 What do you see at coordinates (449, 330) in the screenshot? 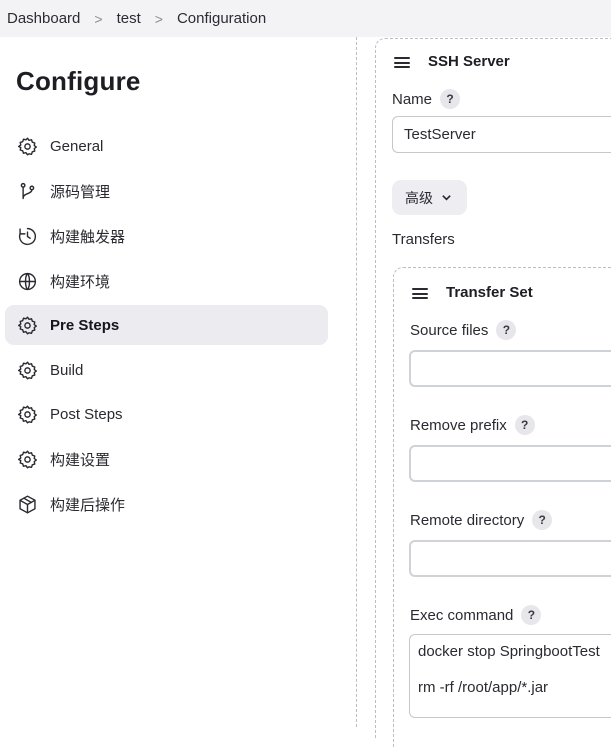
I see `source-files-label-text: Source files` at bounding box center [449, 330].